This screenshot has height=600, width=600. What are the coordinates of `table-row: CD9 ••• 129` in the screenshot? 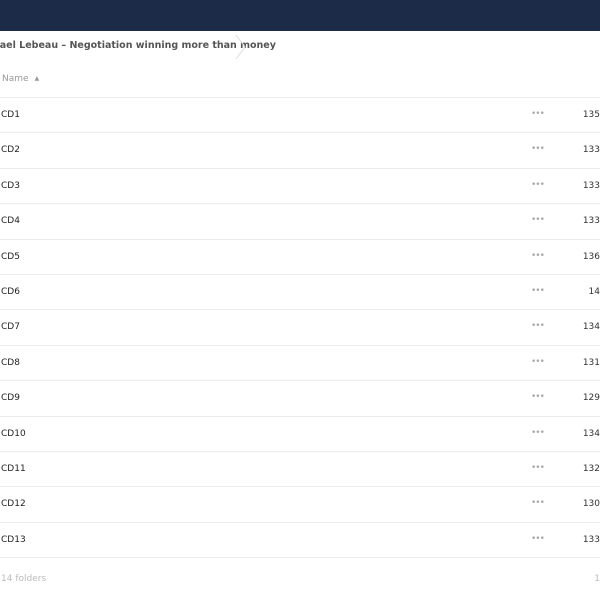 It's located at (300, 399).